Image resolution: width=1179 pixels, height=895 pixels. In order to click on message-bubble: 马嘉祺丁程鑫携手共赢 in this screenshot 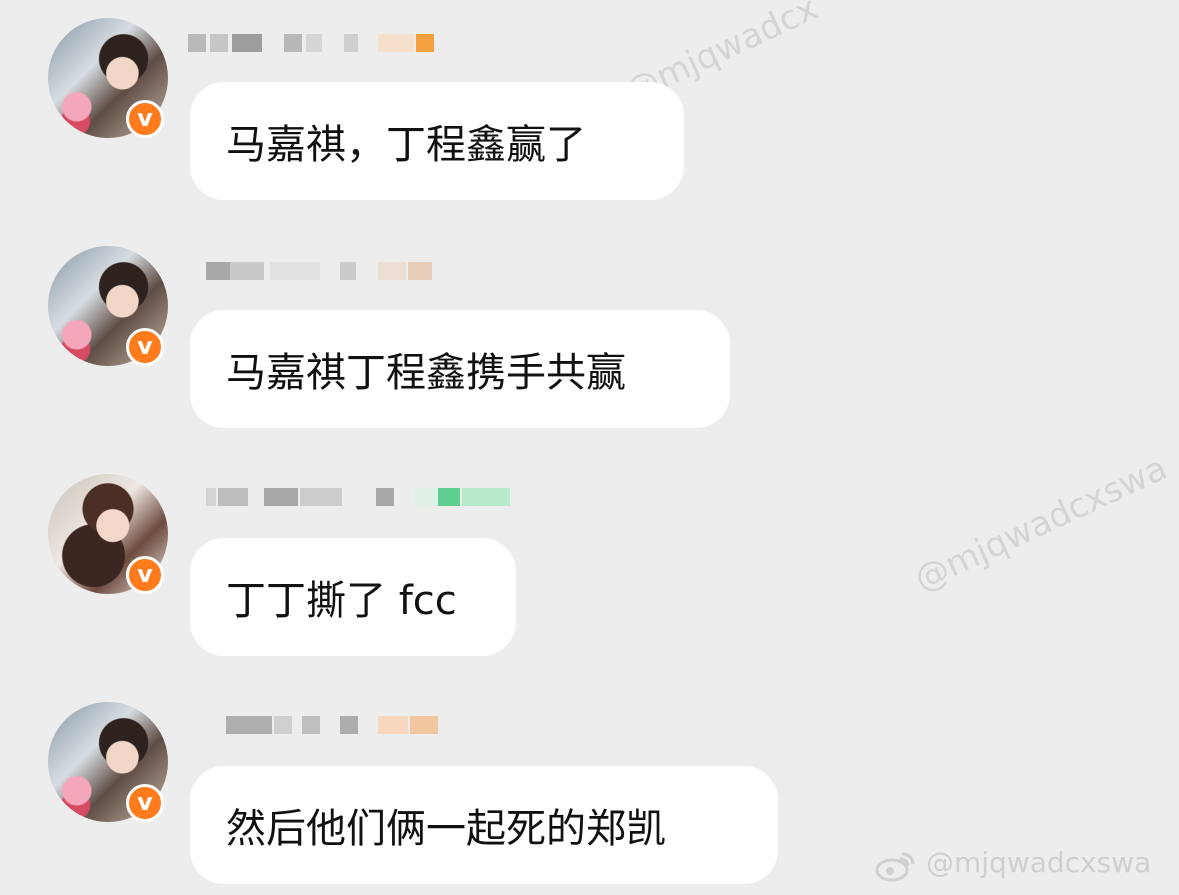, I will do `click(460, 369)`.